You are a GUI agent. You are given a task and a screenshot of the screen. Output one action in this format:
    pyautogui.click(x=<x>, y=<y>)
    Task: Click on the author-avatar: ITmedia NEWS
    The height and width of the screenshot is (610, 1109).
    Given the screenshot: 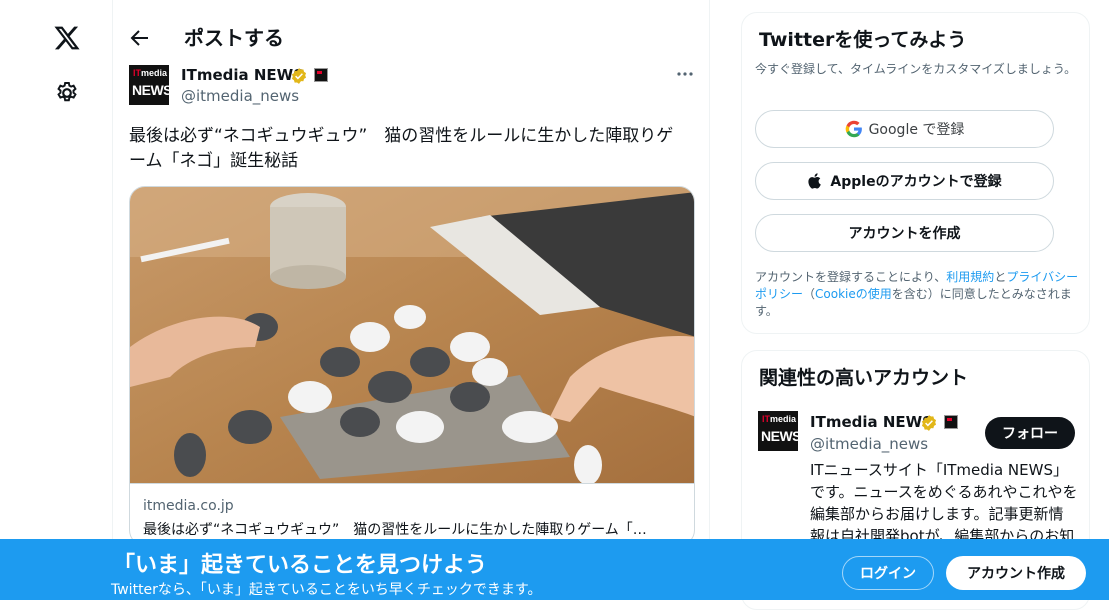 What is the action you would take?
    pyautogui.click(x=151, y=85)
    